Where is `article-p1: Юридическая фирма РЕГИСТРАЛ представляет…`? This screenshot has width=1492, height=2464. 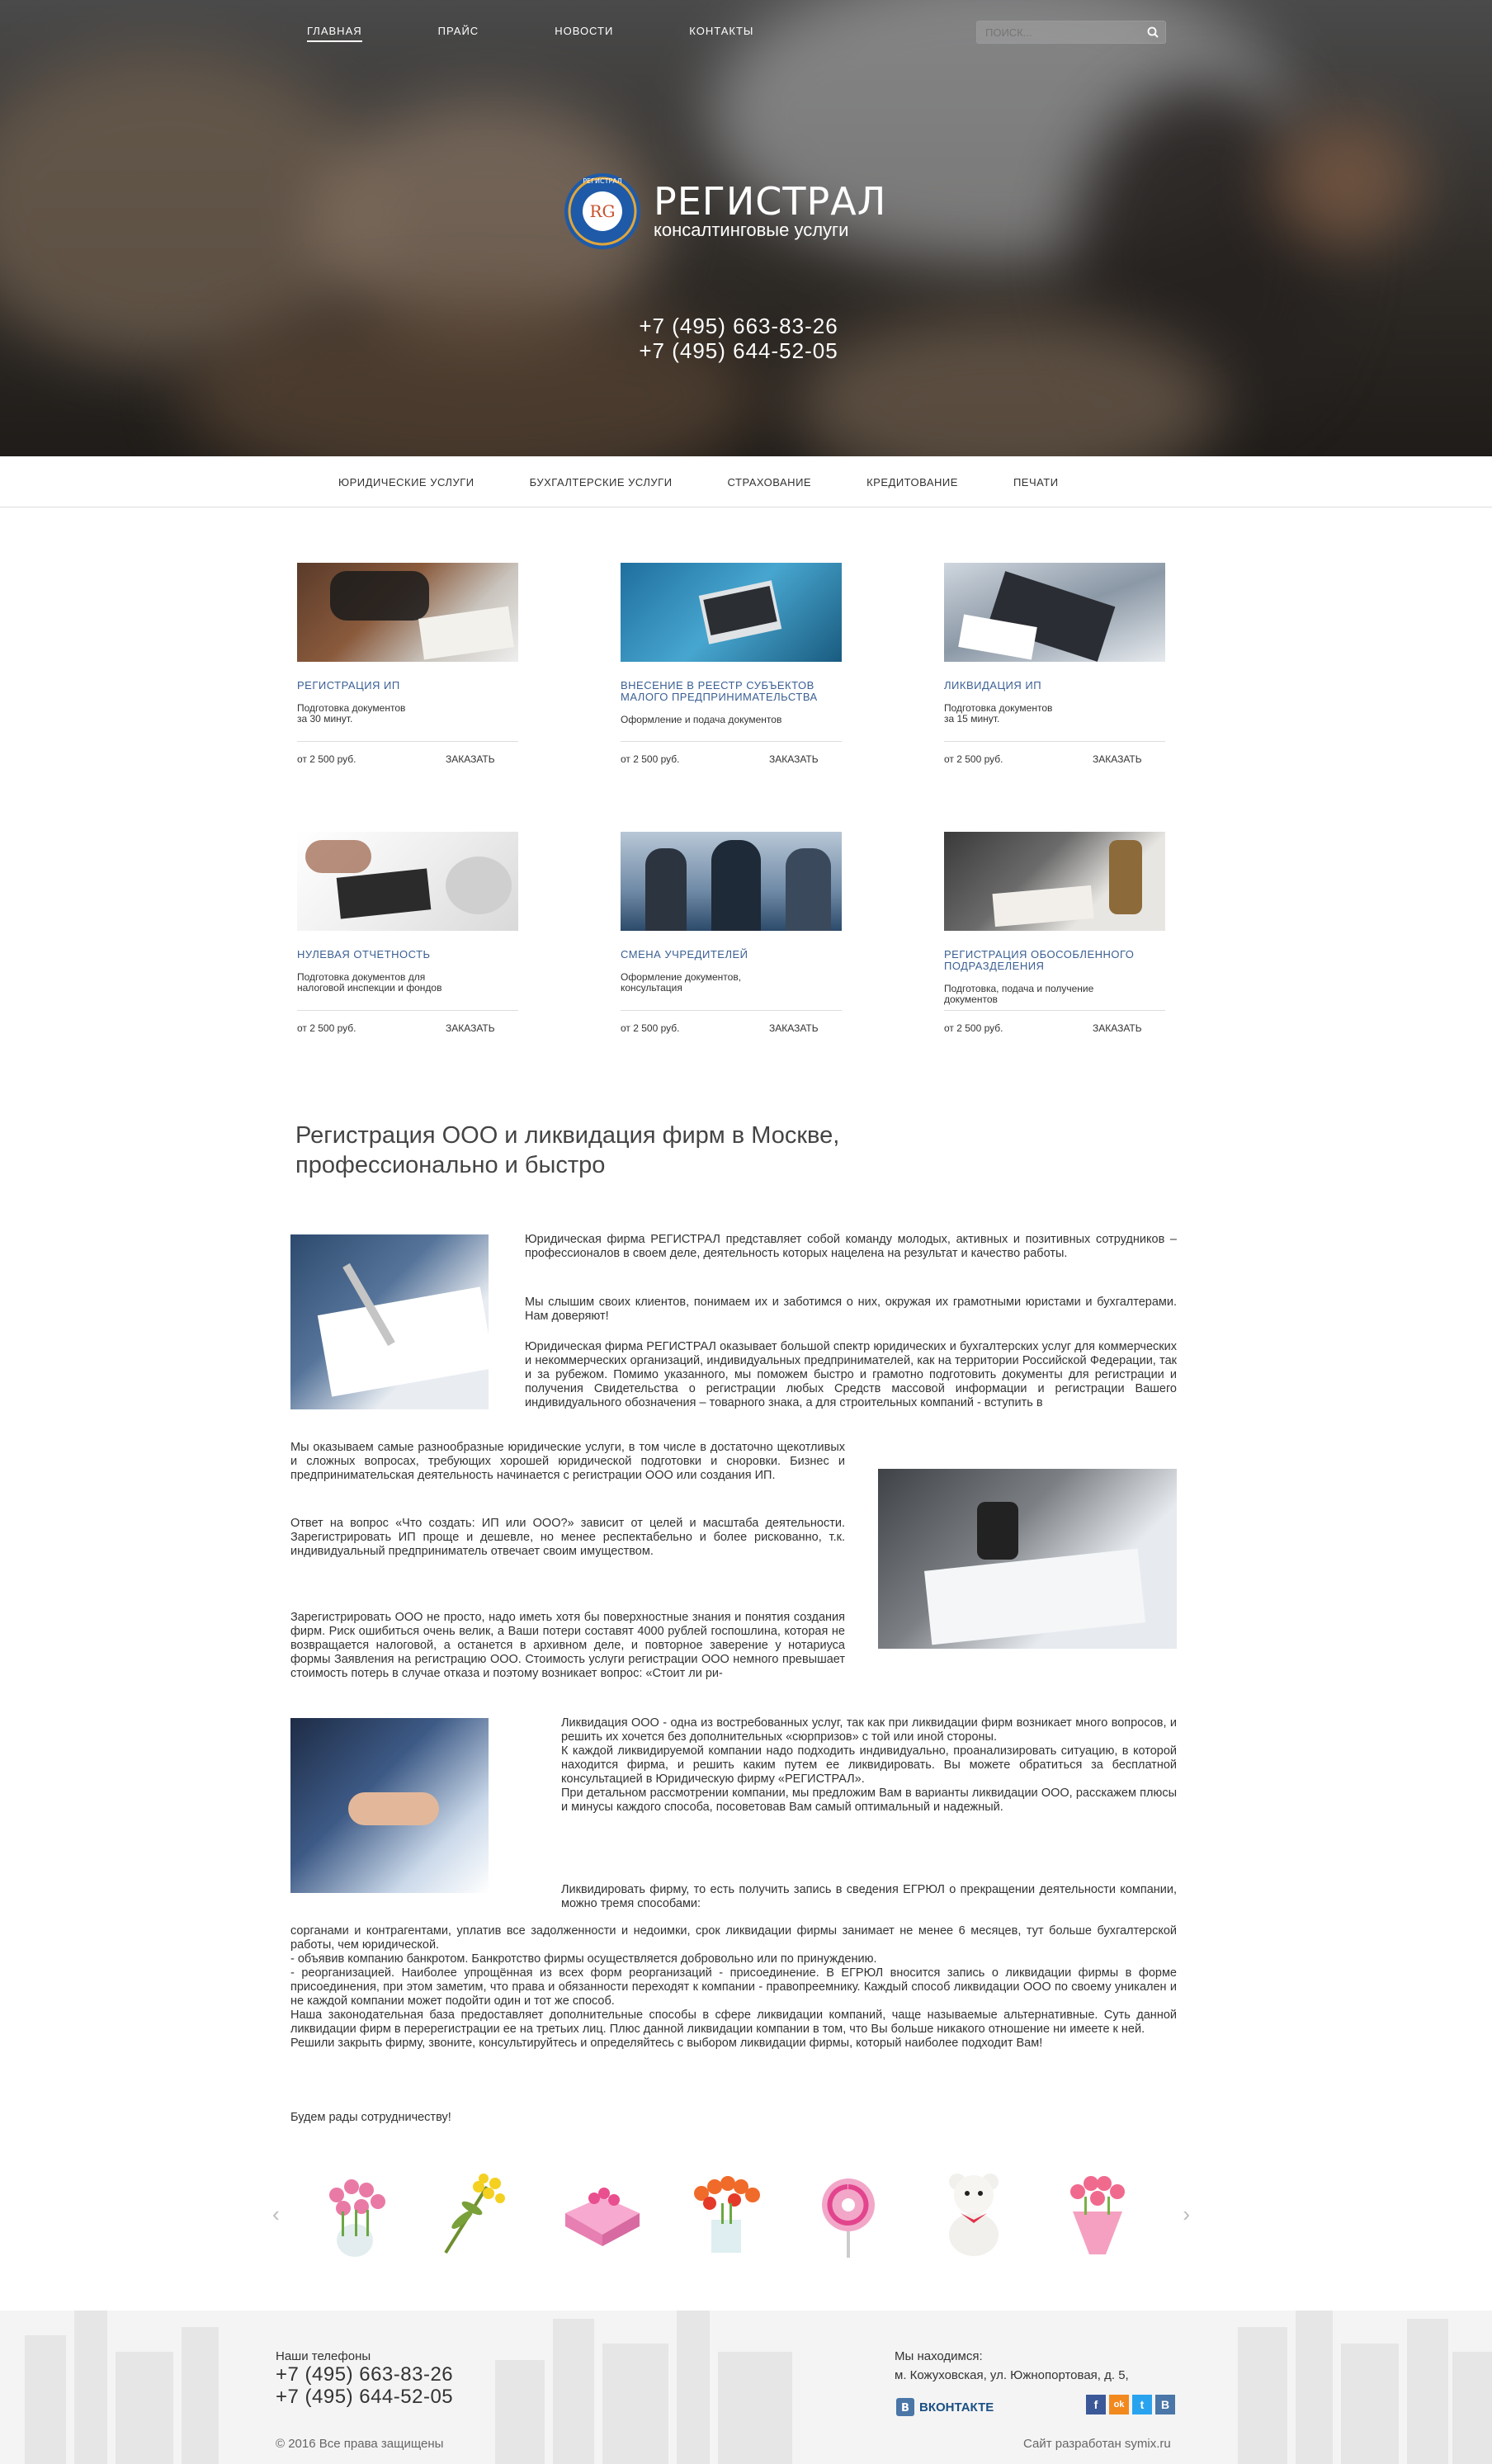 article-p1: Юридическая фирма РЕГИСТРАЛ представляет… is located at coordinates (851, 1246).